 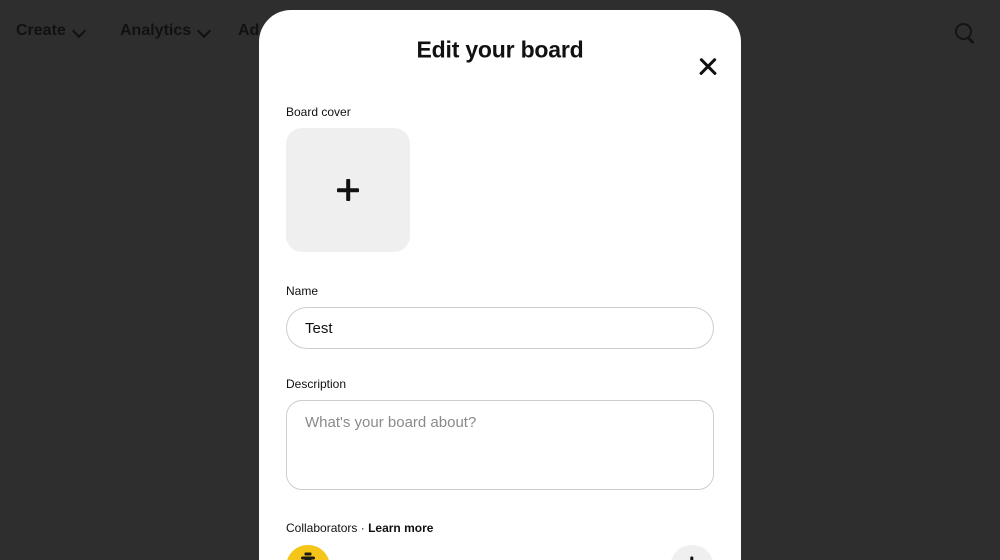 What do you see at coordinates (500, 328) in the screenshot?
I see `board-name-input` at bounding box center [500, 328].